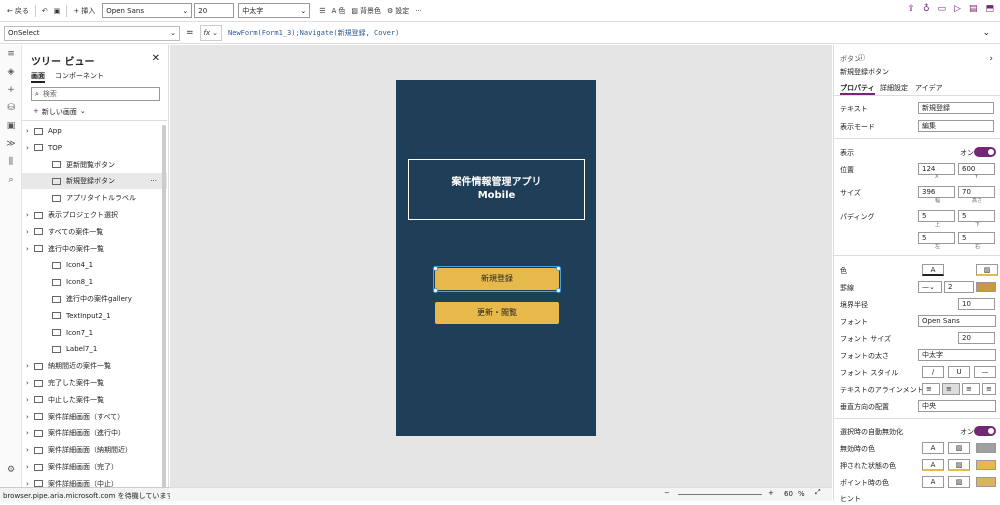  I want to click on tree-item: › 納期間近の案件一覧, so click(94, 366).